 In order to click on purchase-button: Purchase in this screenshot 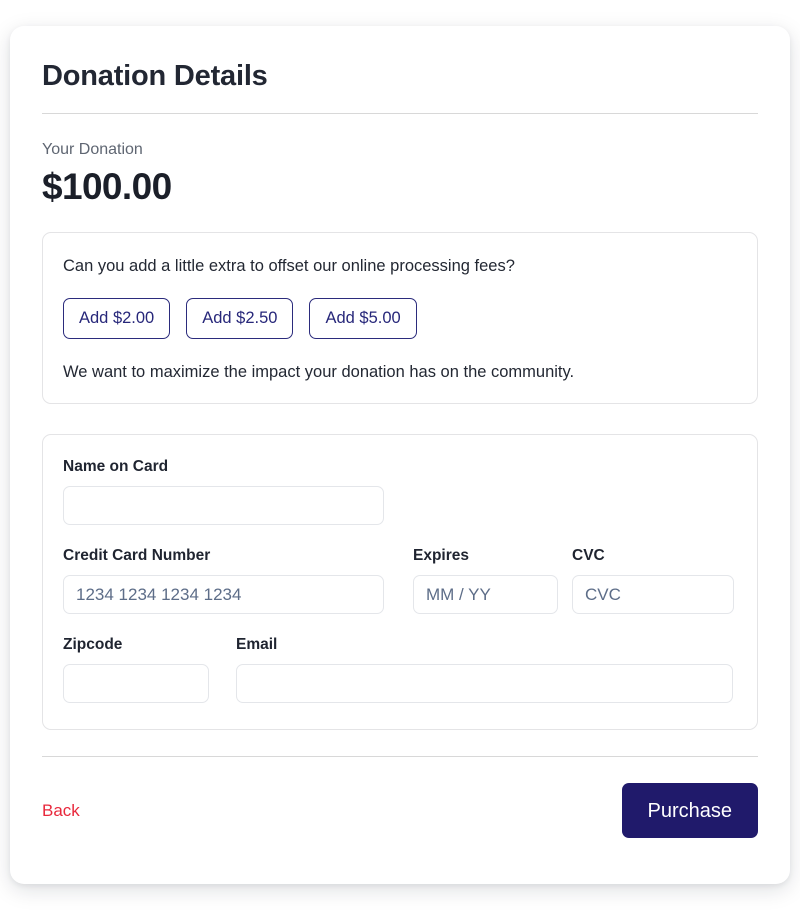, I will do `click(689, 810)`.